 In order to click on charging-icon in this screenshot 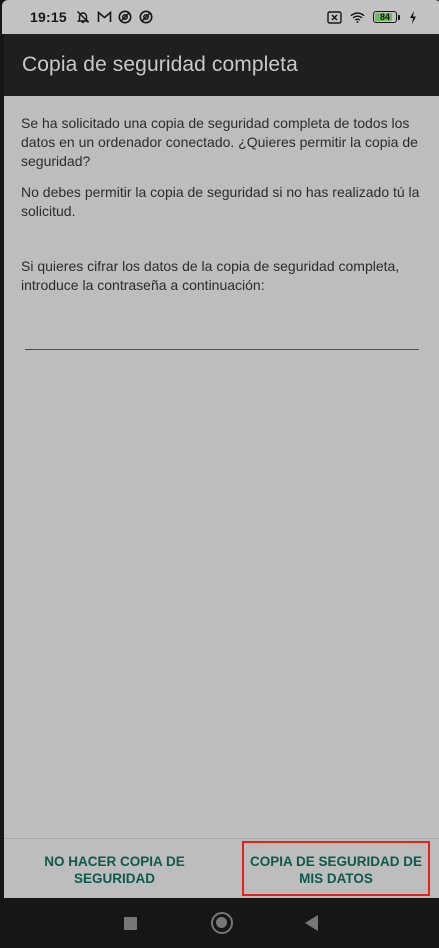, I will do `click(412, 17)`.